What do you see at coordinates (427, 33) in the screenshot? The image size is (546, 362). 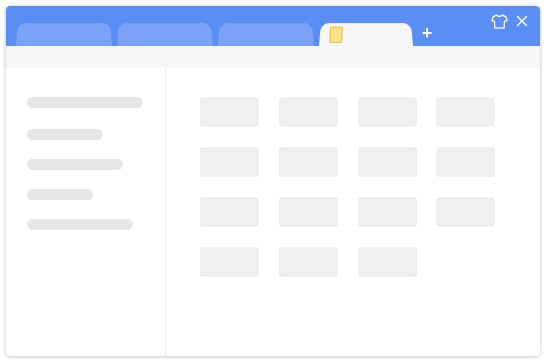 I see `new-tab-button: +` at bounding box center [427, 33].